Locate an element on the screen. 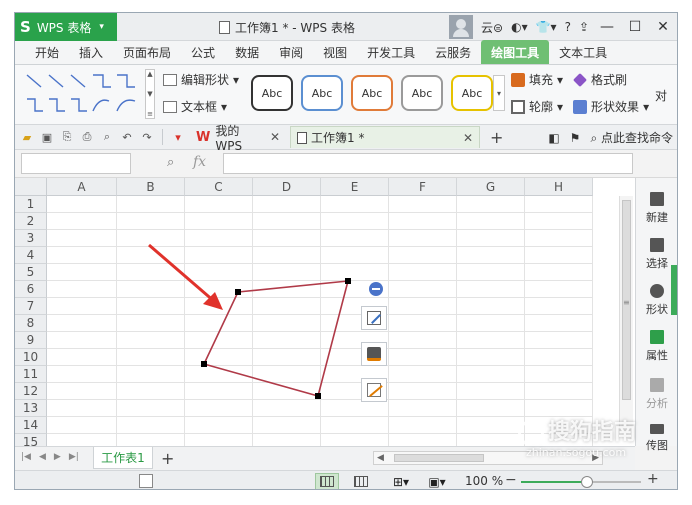 The height and width of the screenshot is (505, 692). row-header: 3 is located at coordinates (31, 238).